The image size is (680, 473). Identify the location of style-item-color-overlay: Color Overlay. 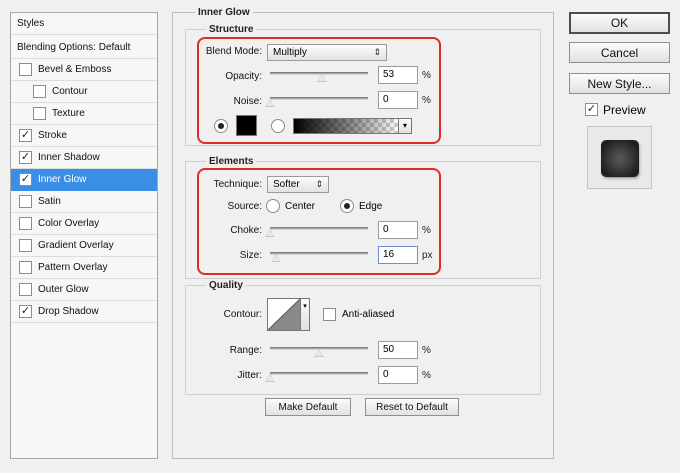
(84, 224).